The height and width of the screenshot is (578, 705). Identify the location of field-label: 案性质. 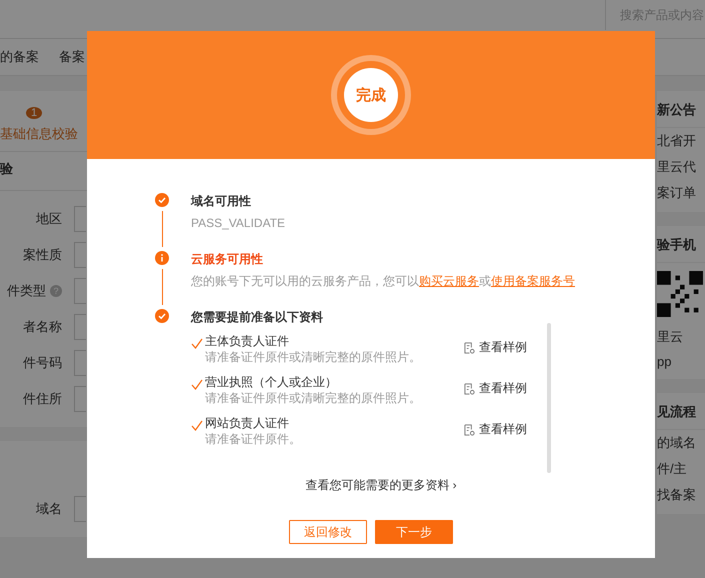
(42, 255).